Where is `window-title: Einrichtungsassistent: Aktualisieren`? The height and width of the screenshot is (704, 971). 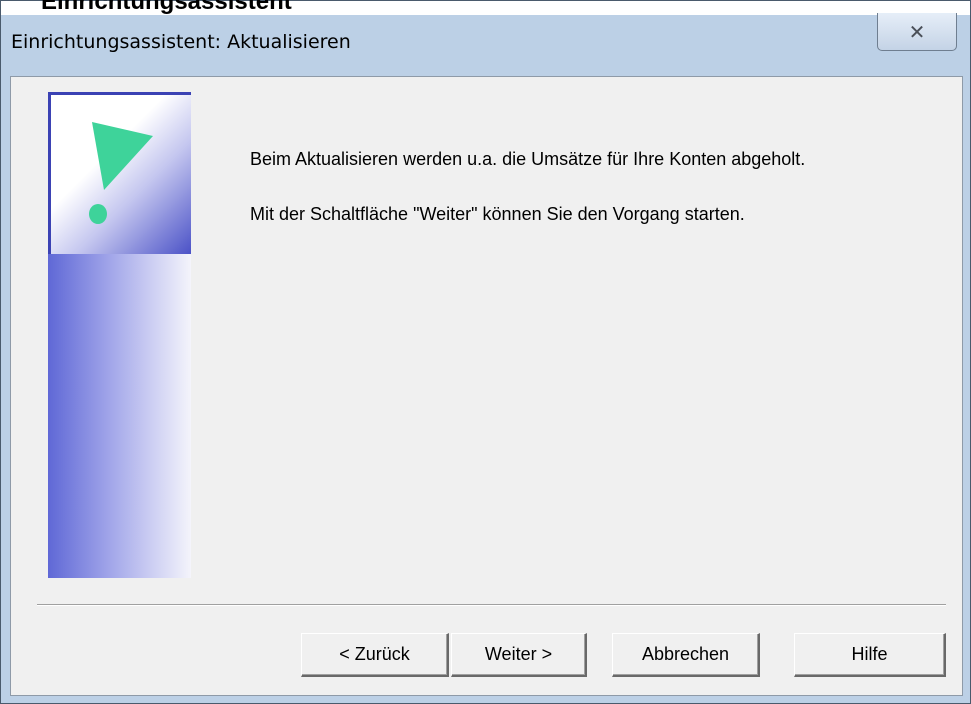
window-title: Einrichtungsassistent: Aktualisieren is located at coordinates (181, 42).